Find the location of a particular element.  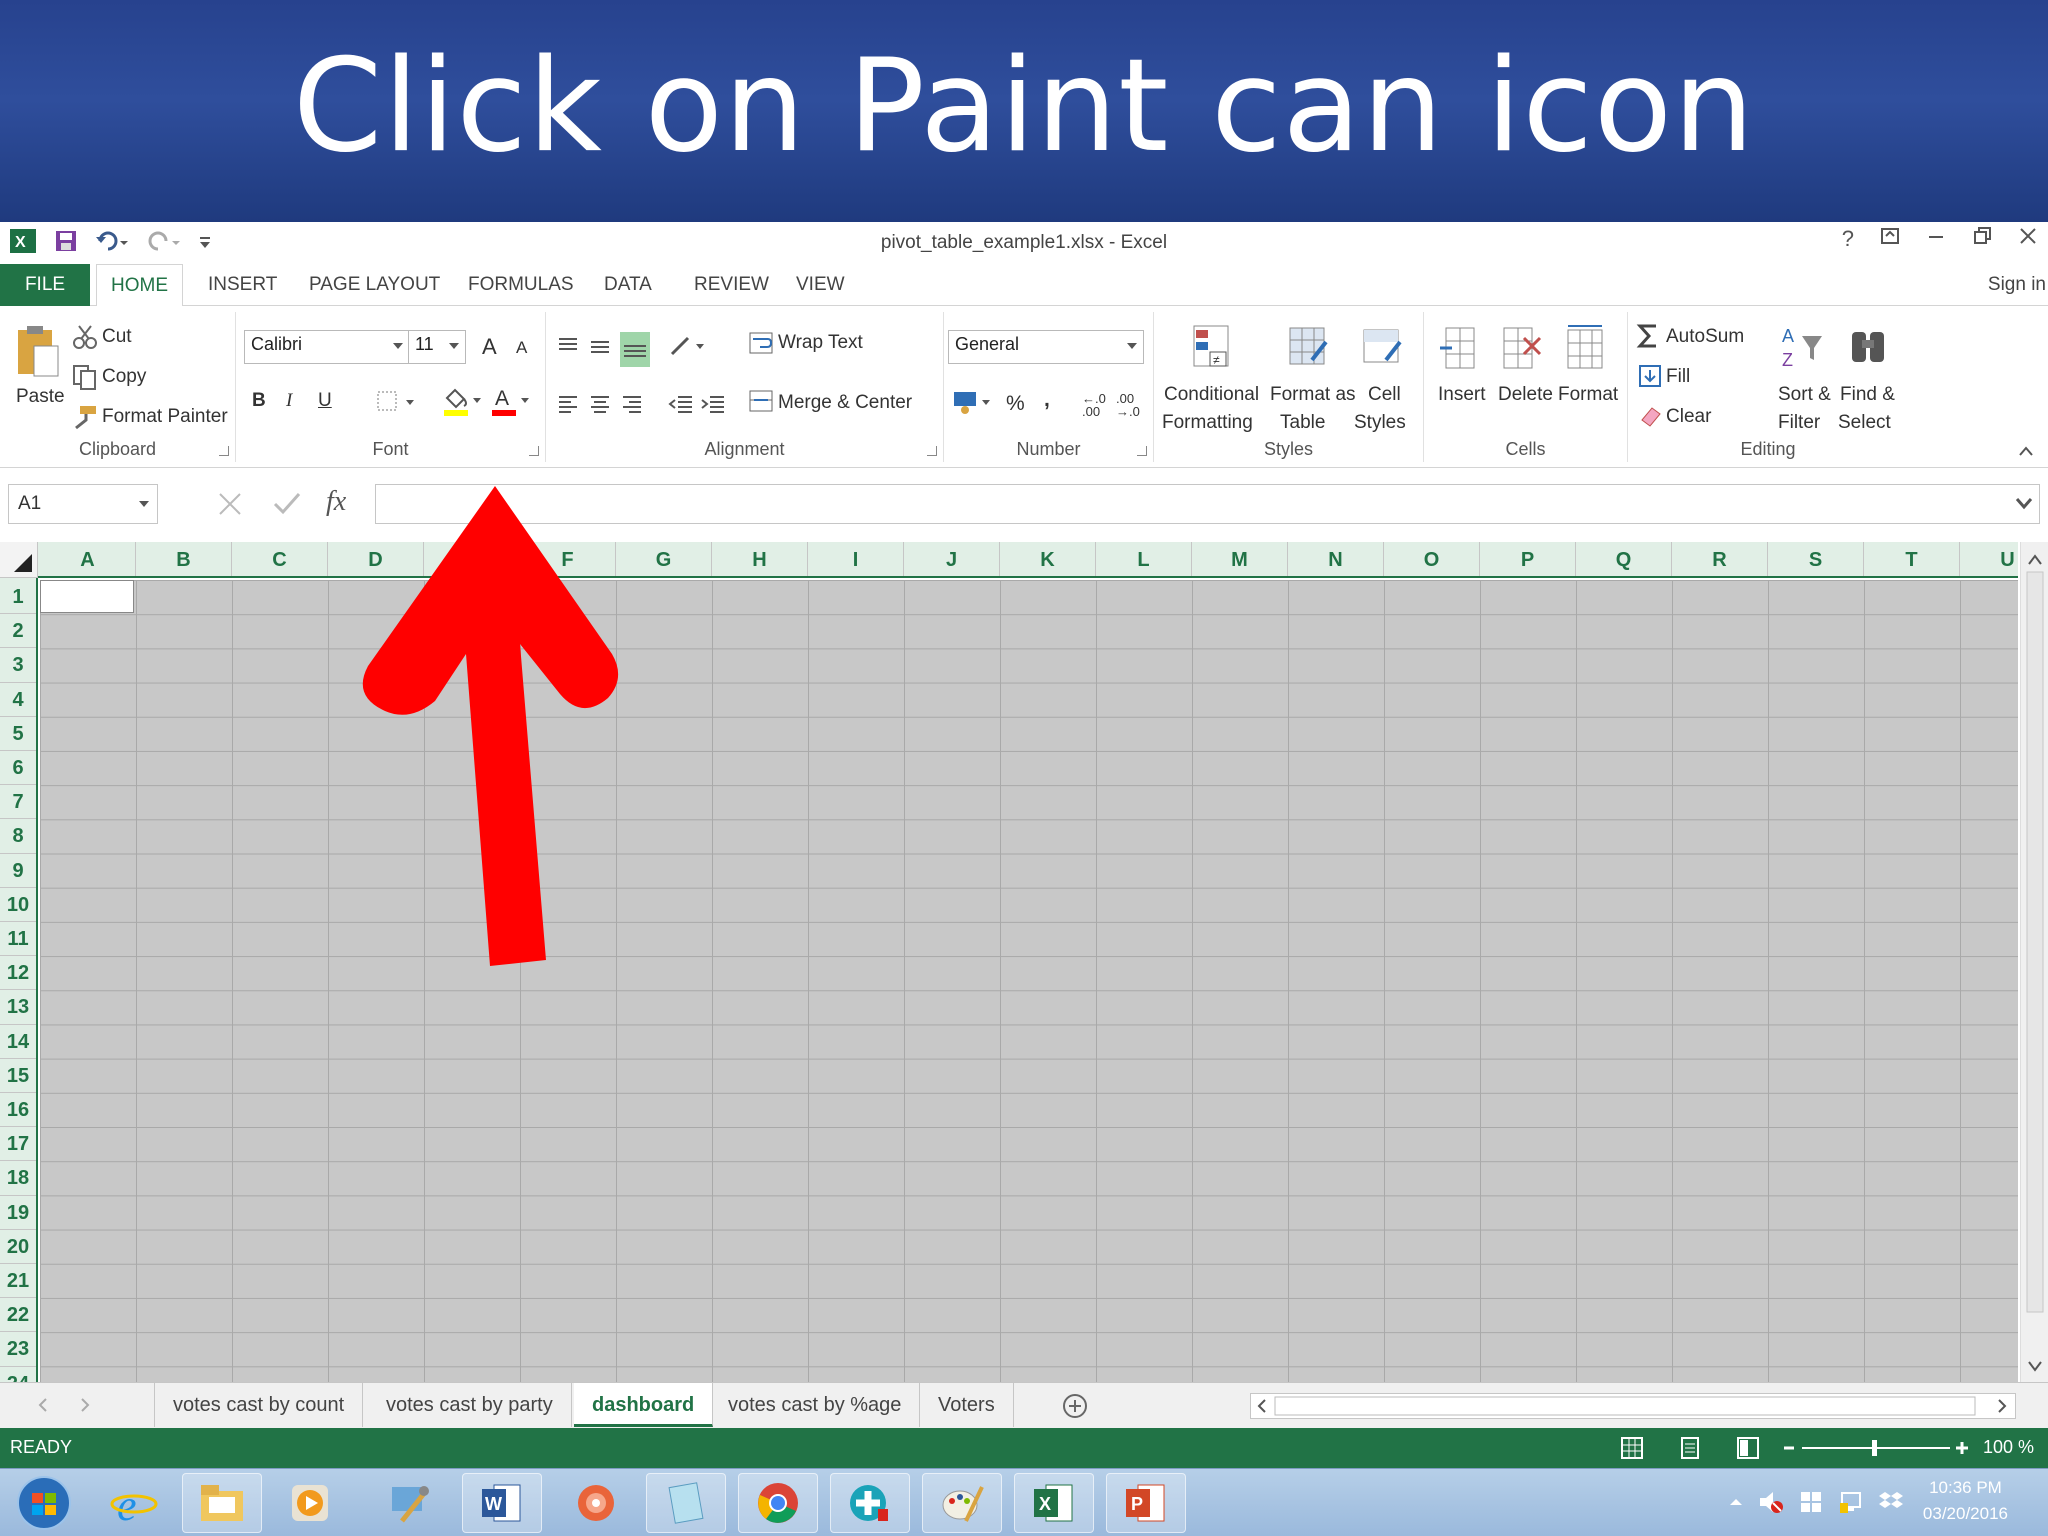

minimize-icon is located at coordinates (1936, 239).